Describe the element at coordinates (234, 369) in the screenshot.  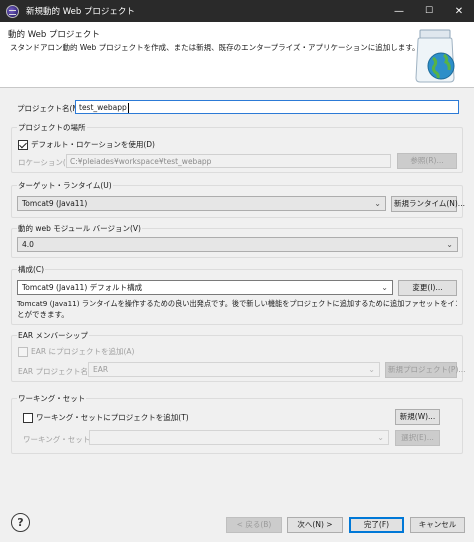
I see `ear-project-name-select: EAR ⌄` at that location.